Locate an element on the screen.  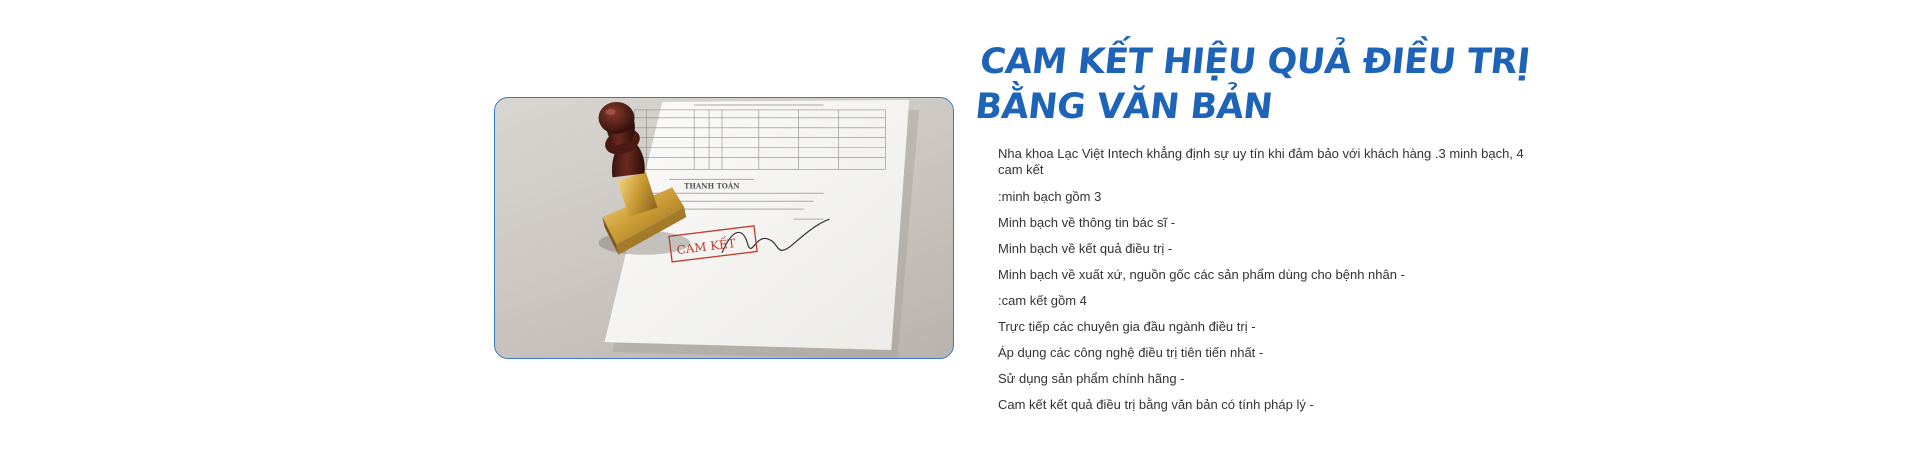
transparency-heading: :minh bạch gồm 3 is located at coordinates (1050, 196).